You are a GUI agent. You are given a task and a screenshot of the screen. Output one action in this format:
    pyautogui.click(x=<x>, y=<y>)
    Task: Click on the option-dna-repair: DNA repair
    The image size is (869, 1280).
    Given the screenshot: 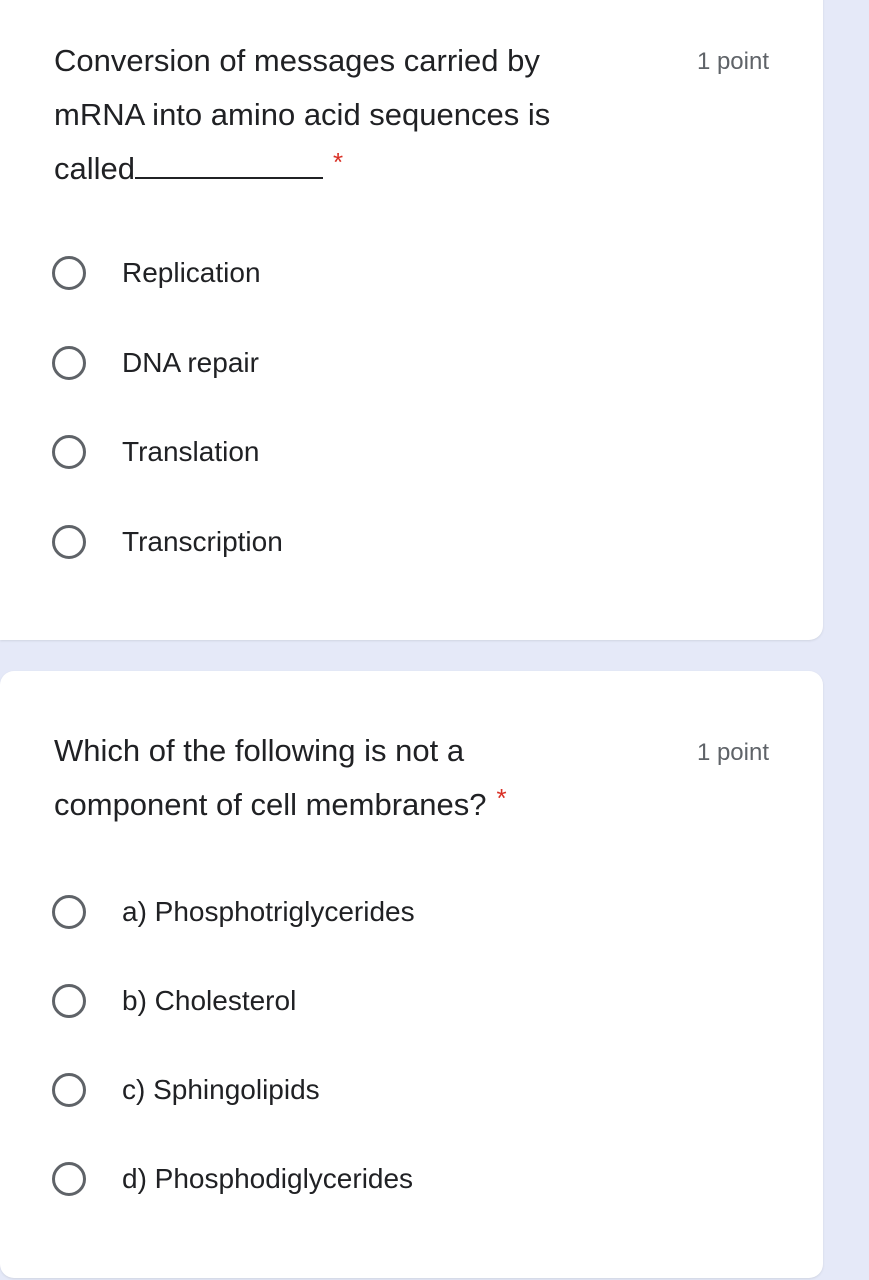 What is the action you would take?
    pyautogui.click(x=155, y=363)
    